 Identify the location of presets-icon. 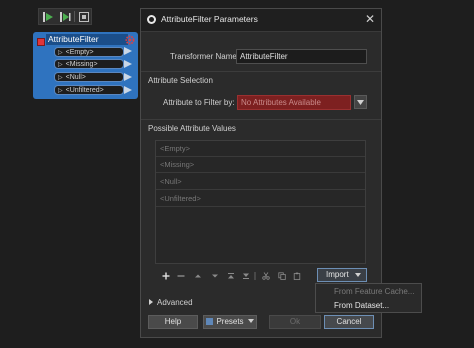
(210, 321).